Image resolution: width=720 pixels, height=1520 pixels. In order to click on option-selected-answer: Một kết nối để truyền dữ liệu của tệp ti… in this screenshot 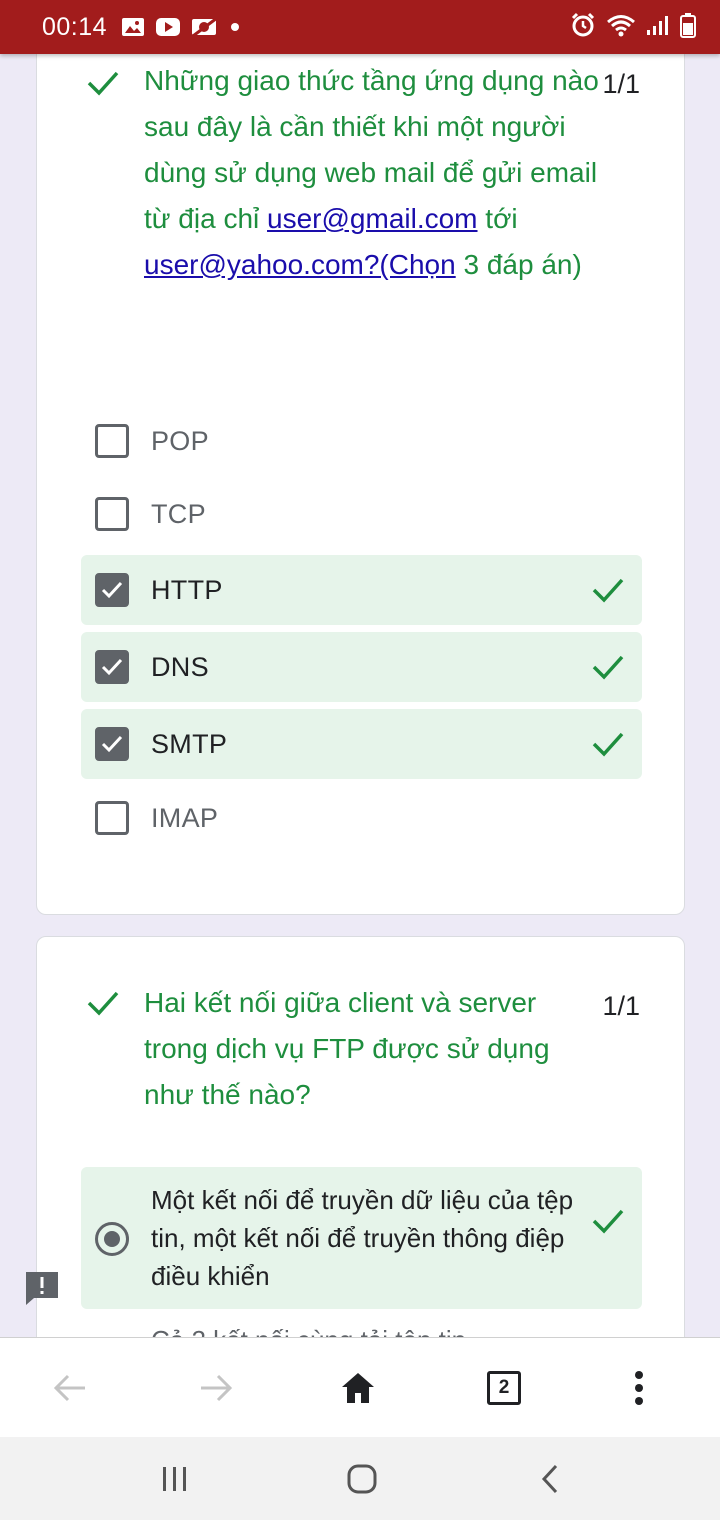, I will do `click(361, 1238)`.